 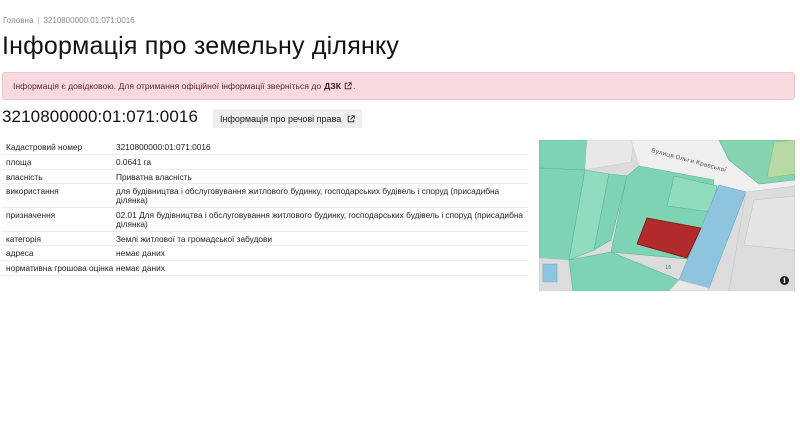 I want to click on alert-suffix: ., so click(x=354, y=86).